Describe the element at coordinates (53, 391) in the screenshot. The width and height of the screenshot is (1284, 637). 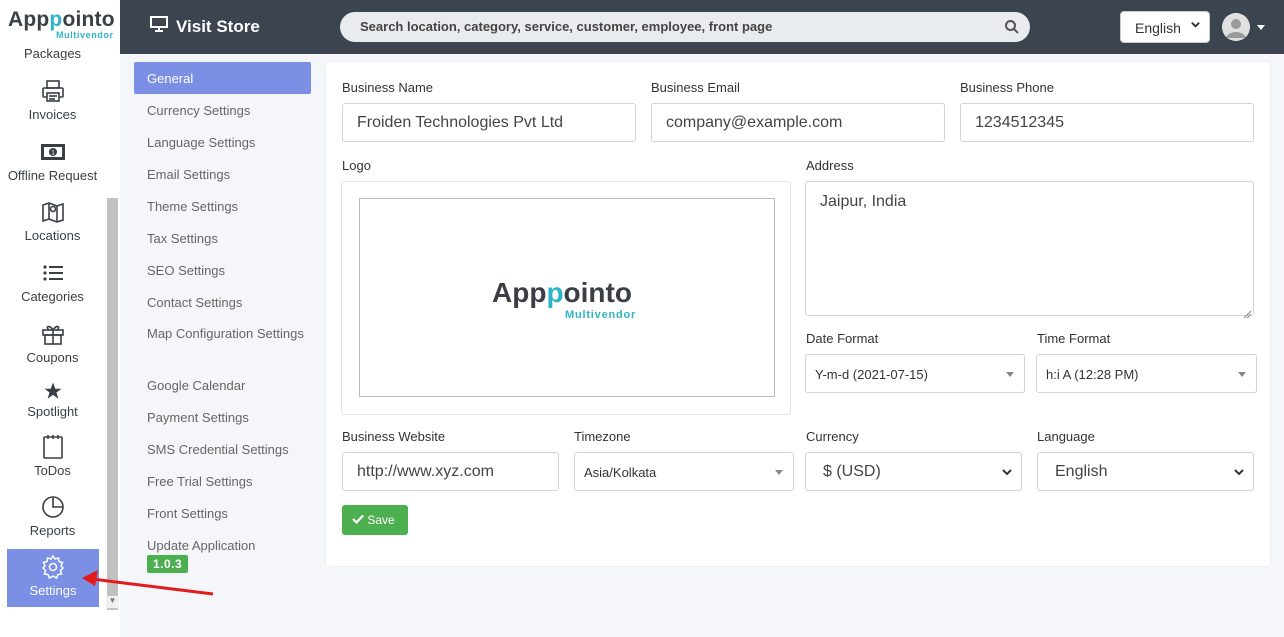
I see `star-icon` at that location.